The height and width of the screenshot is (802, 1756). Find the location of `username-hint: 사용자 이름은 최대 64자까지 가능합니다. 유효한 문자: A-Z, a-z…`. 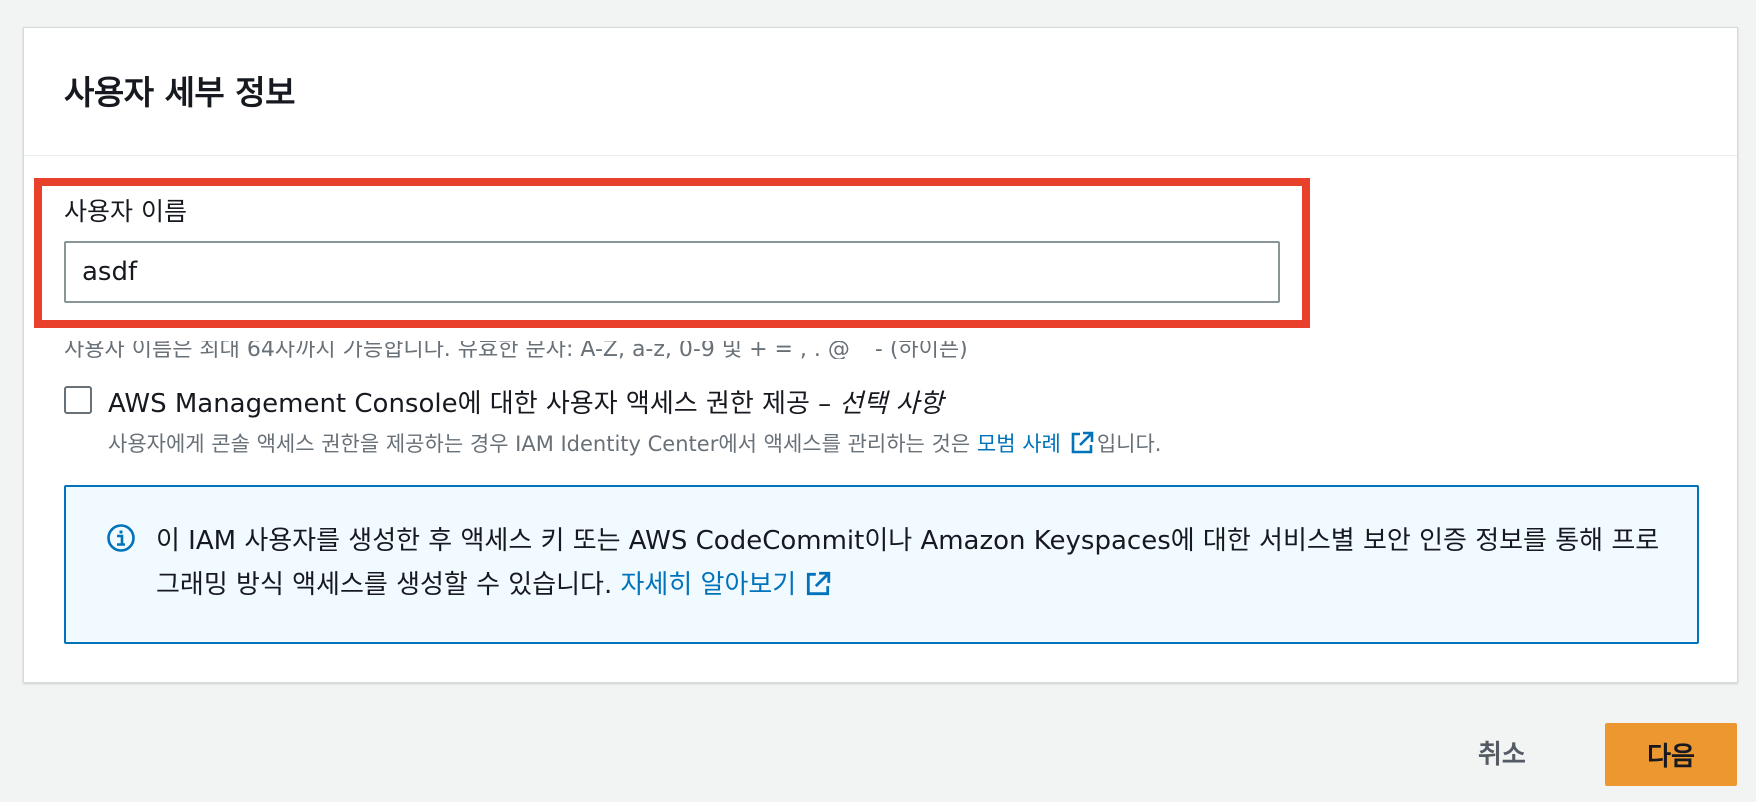

username-hint: 사용자 이름은 최대 64자까지 가능합니다. 유효한 문자: A-Z, a-z… is located at coordinates (516, 350).